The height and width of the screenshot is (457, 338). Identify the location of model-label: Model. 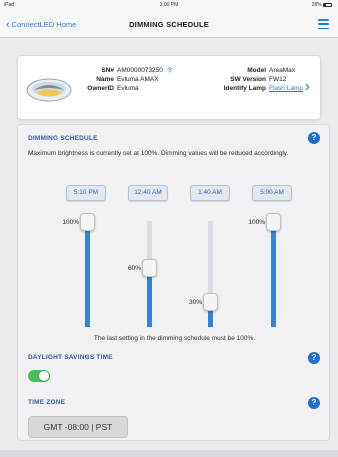
(256, 70).